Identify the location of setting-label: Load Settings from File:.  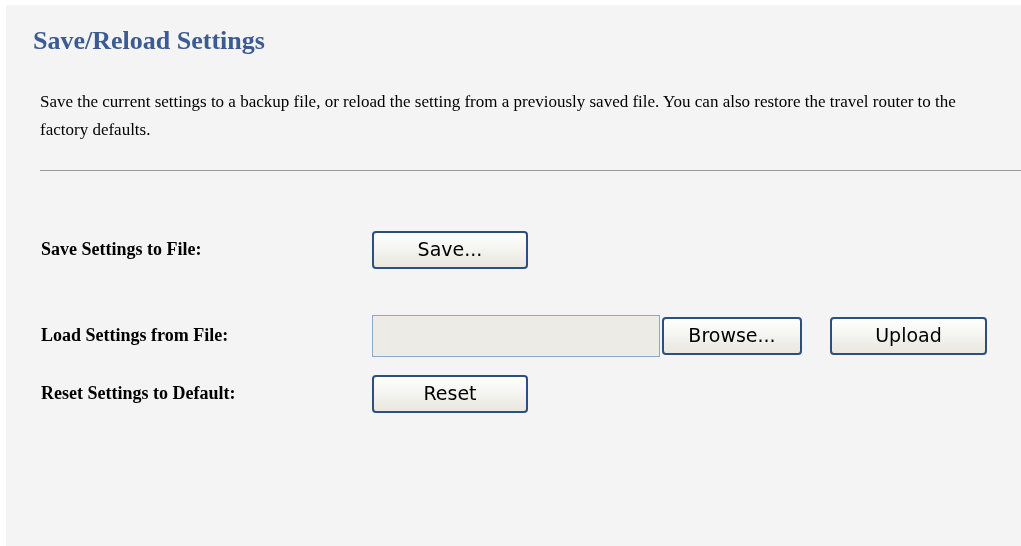
(135, 335).